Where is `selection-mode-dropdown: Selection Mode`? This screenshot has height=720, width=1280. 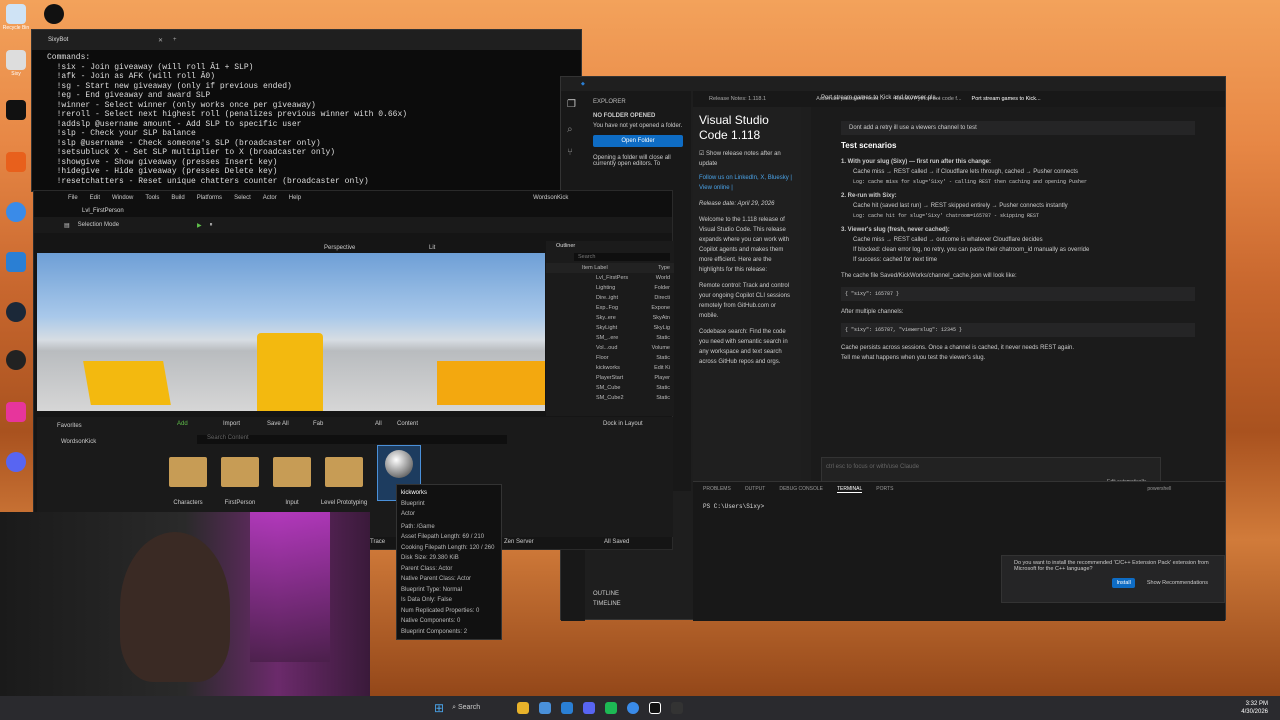 selection-mode-dropdown: Selection Mode is located at coordinates (98, 225).